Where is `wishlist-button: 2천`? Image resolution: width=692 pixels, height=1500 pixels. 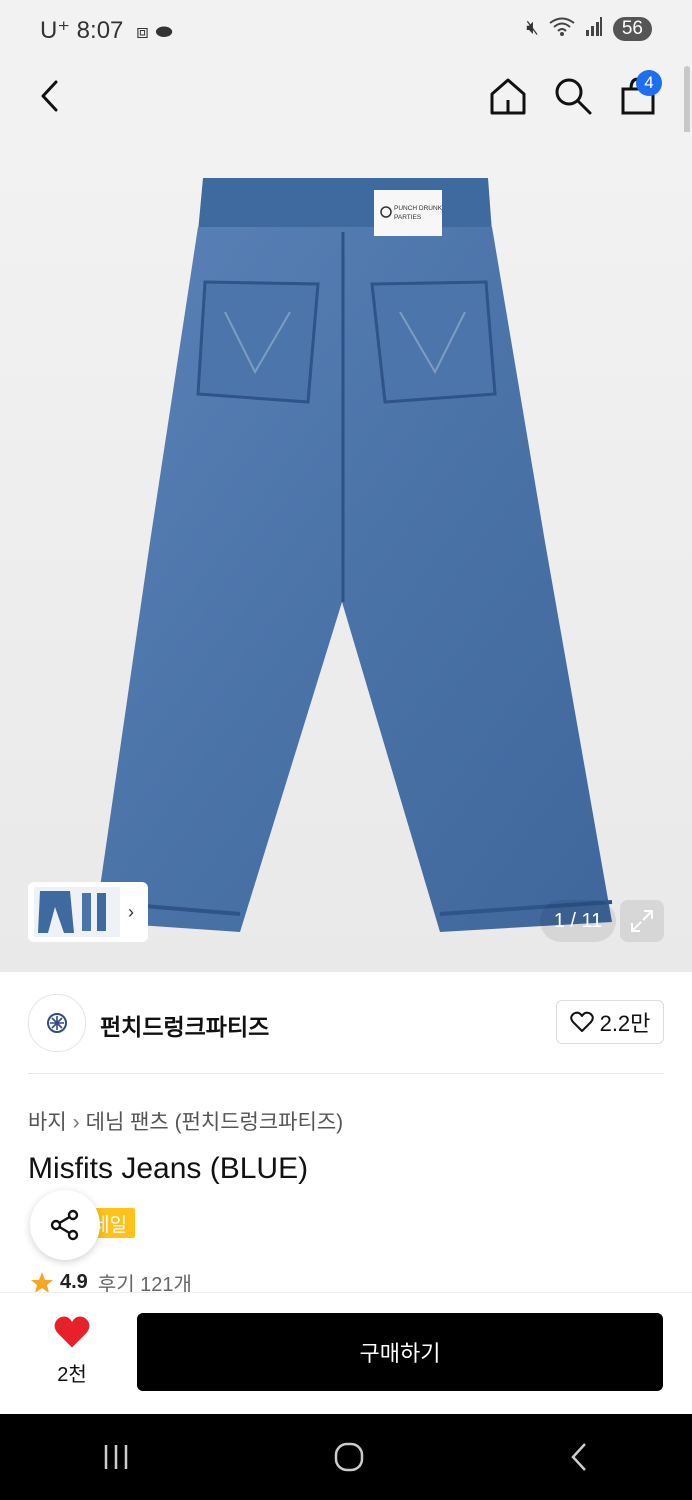
wishlist-button: 2천 is located at coordinates (72, 1351).